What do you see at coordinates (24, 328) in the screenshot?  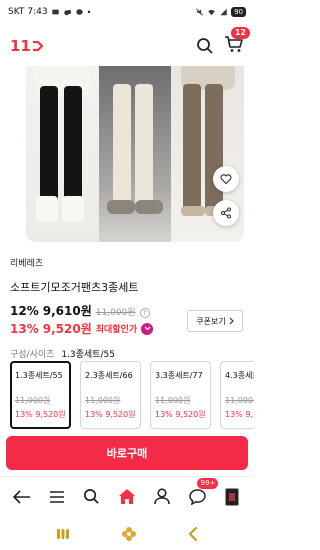 I see `max-discount-percent: 13%` at bounding box center [24, 328].